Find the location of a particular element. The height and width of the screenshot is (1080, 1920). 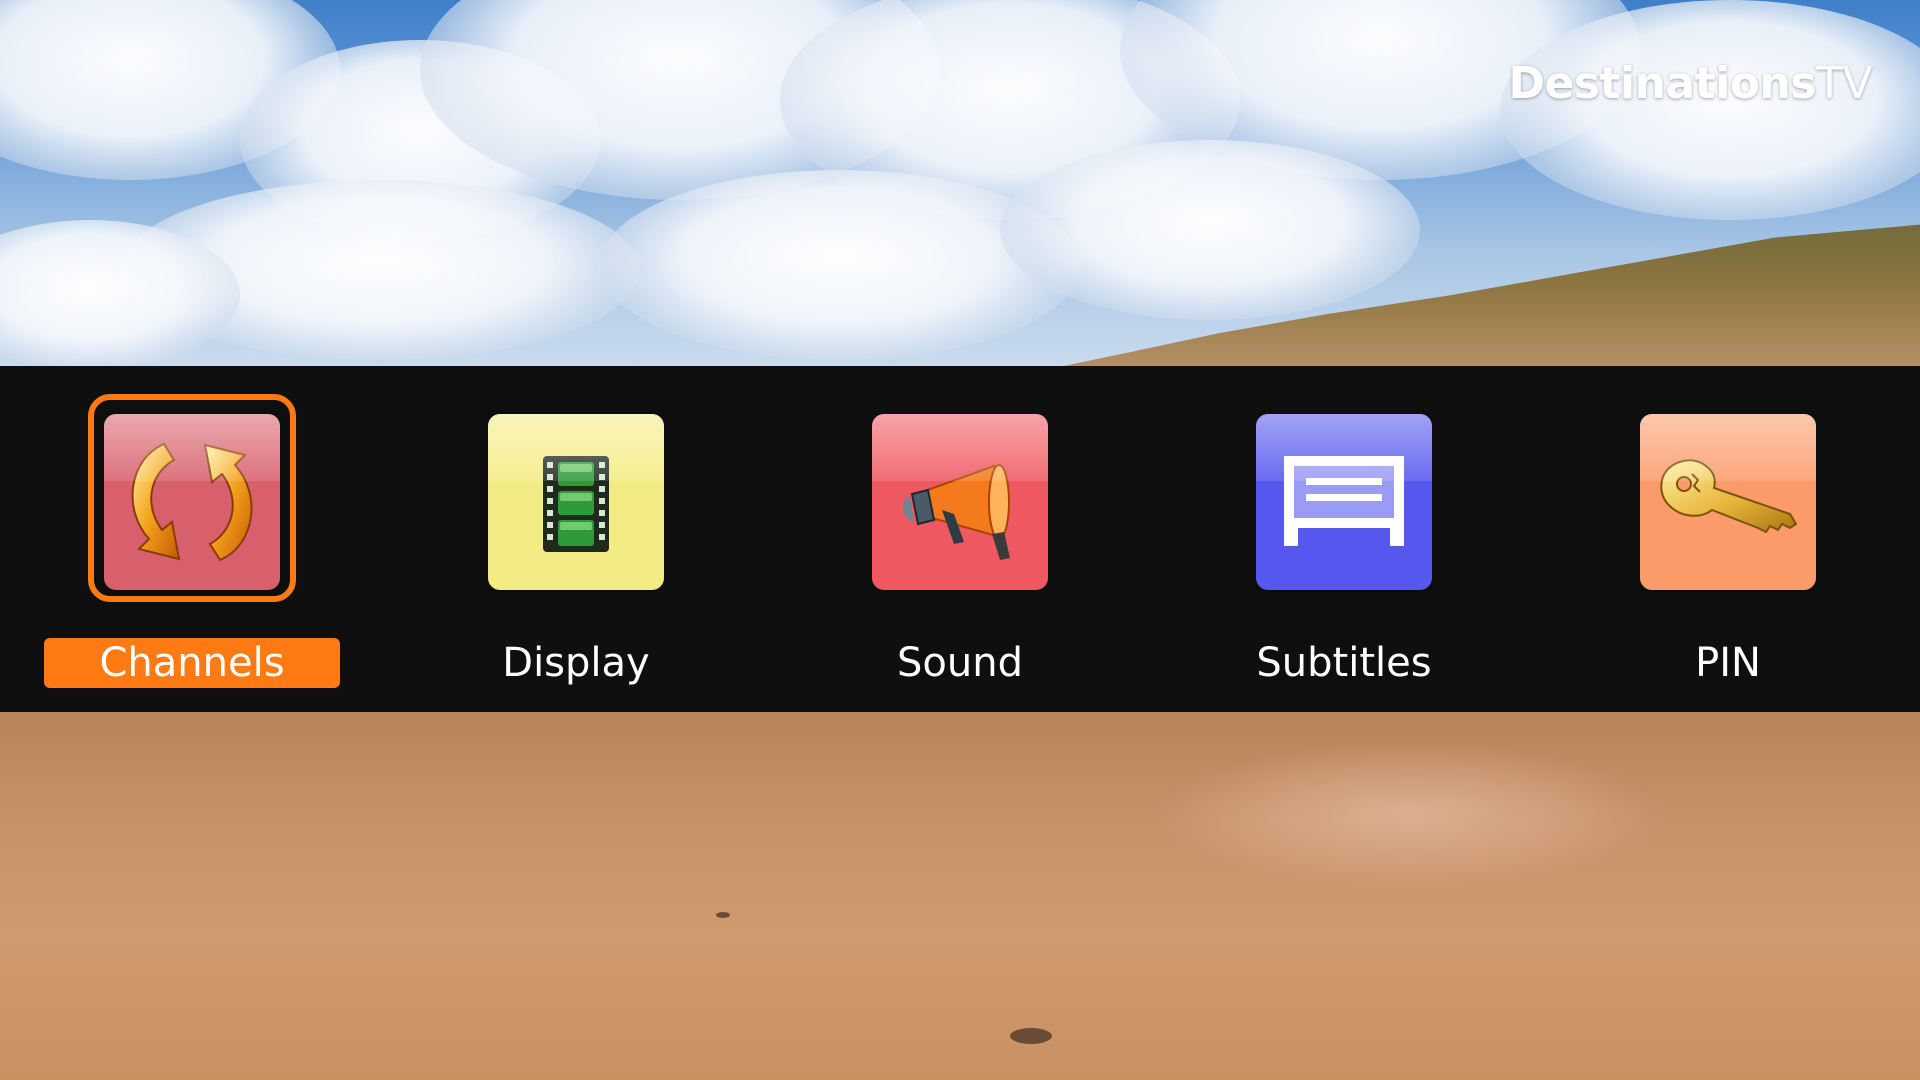

subtitles-tile is located at coordinates (1344, 502).